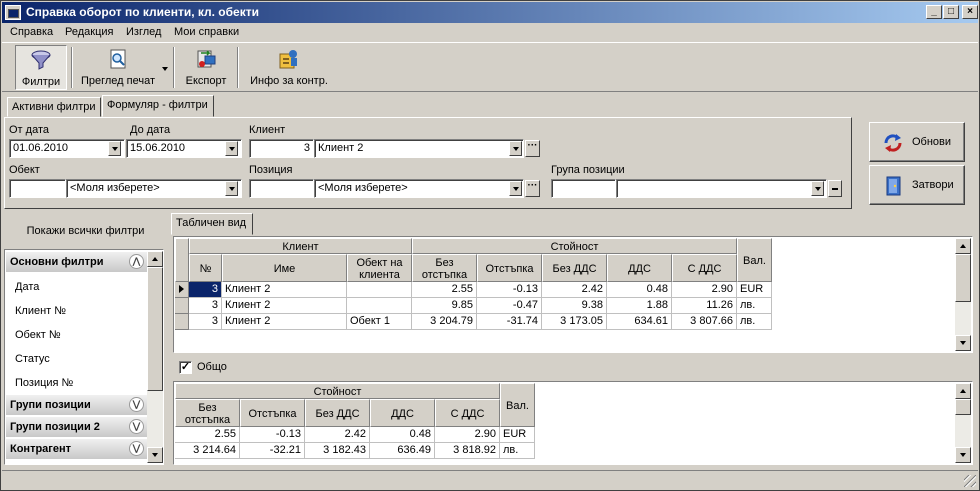 This screenshot has width=980, height=491. What do you see at coordinates (114, 148) in the screenshot?
I see `from-date-dropdown-button` at bounding box center [114, 148].